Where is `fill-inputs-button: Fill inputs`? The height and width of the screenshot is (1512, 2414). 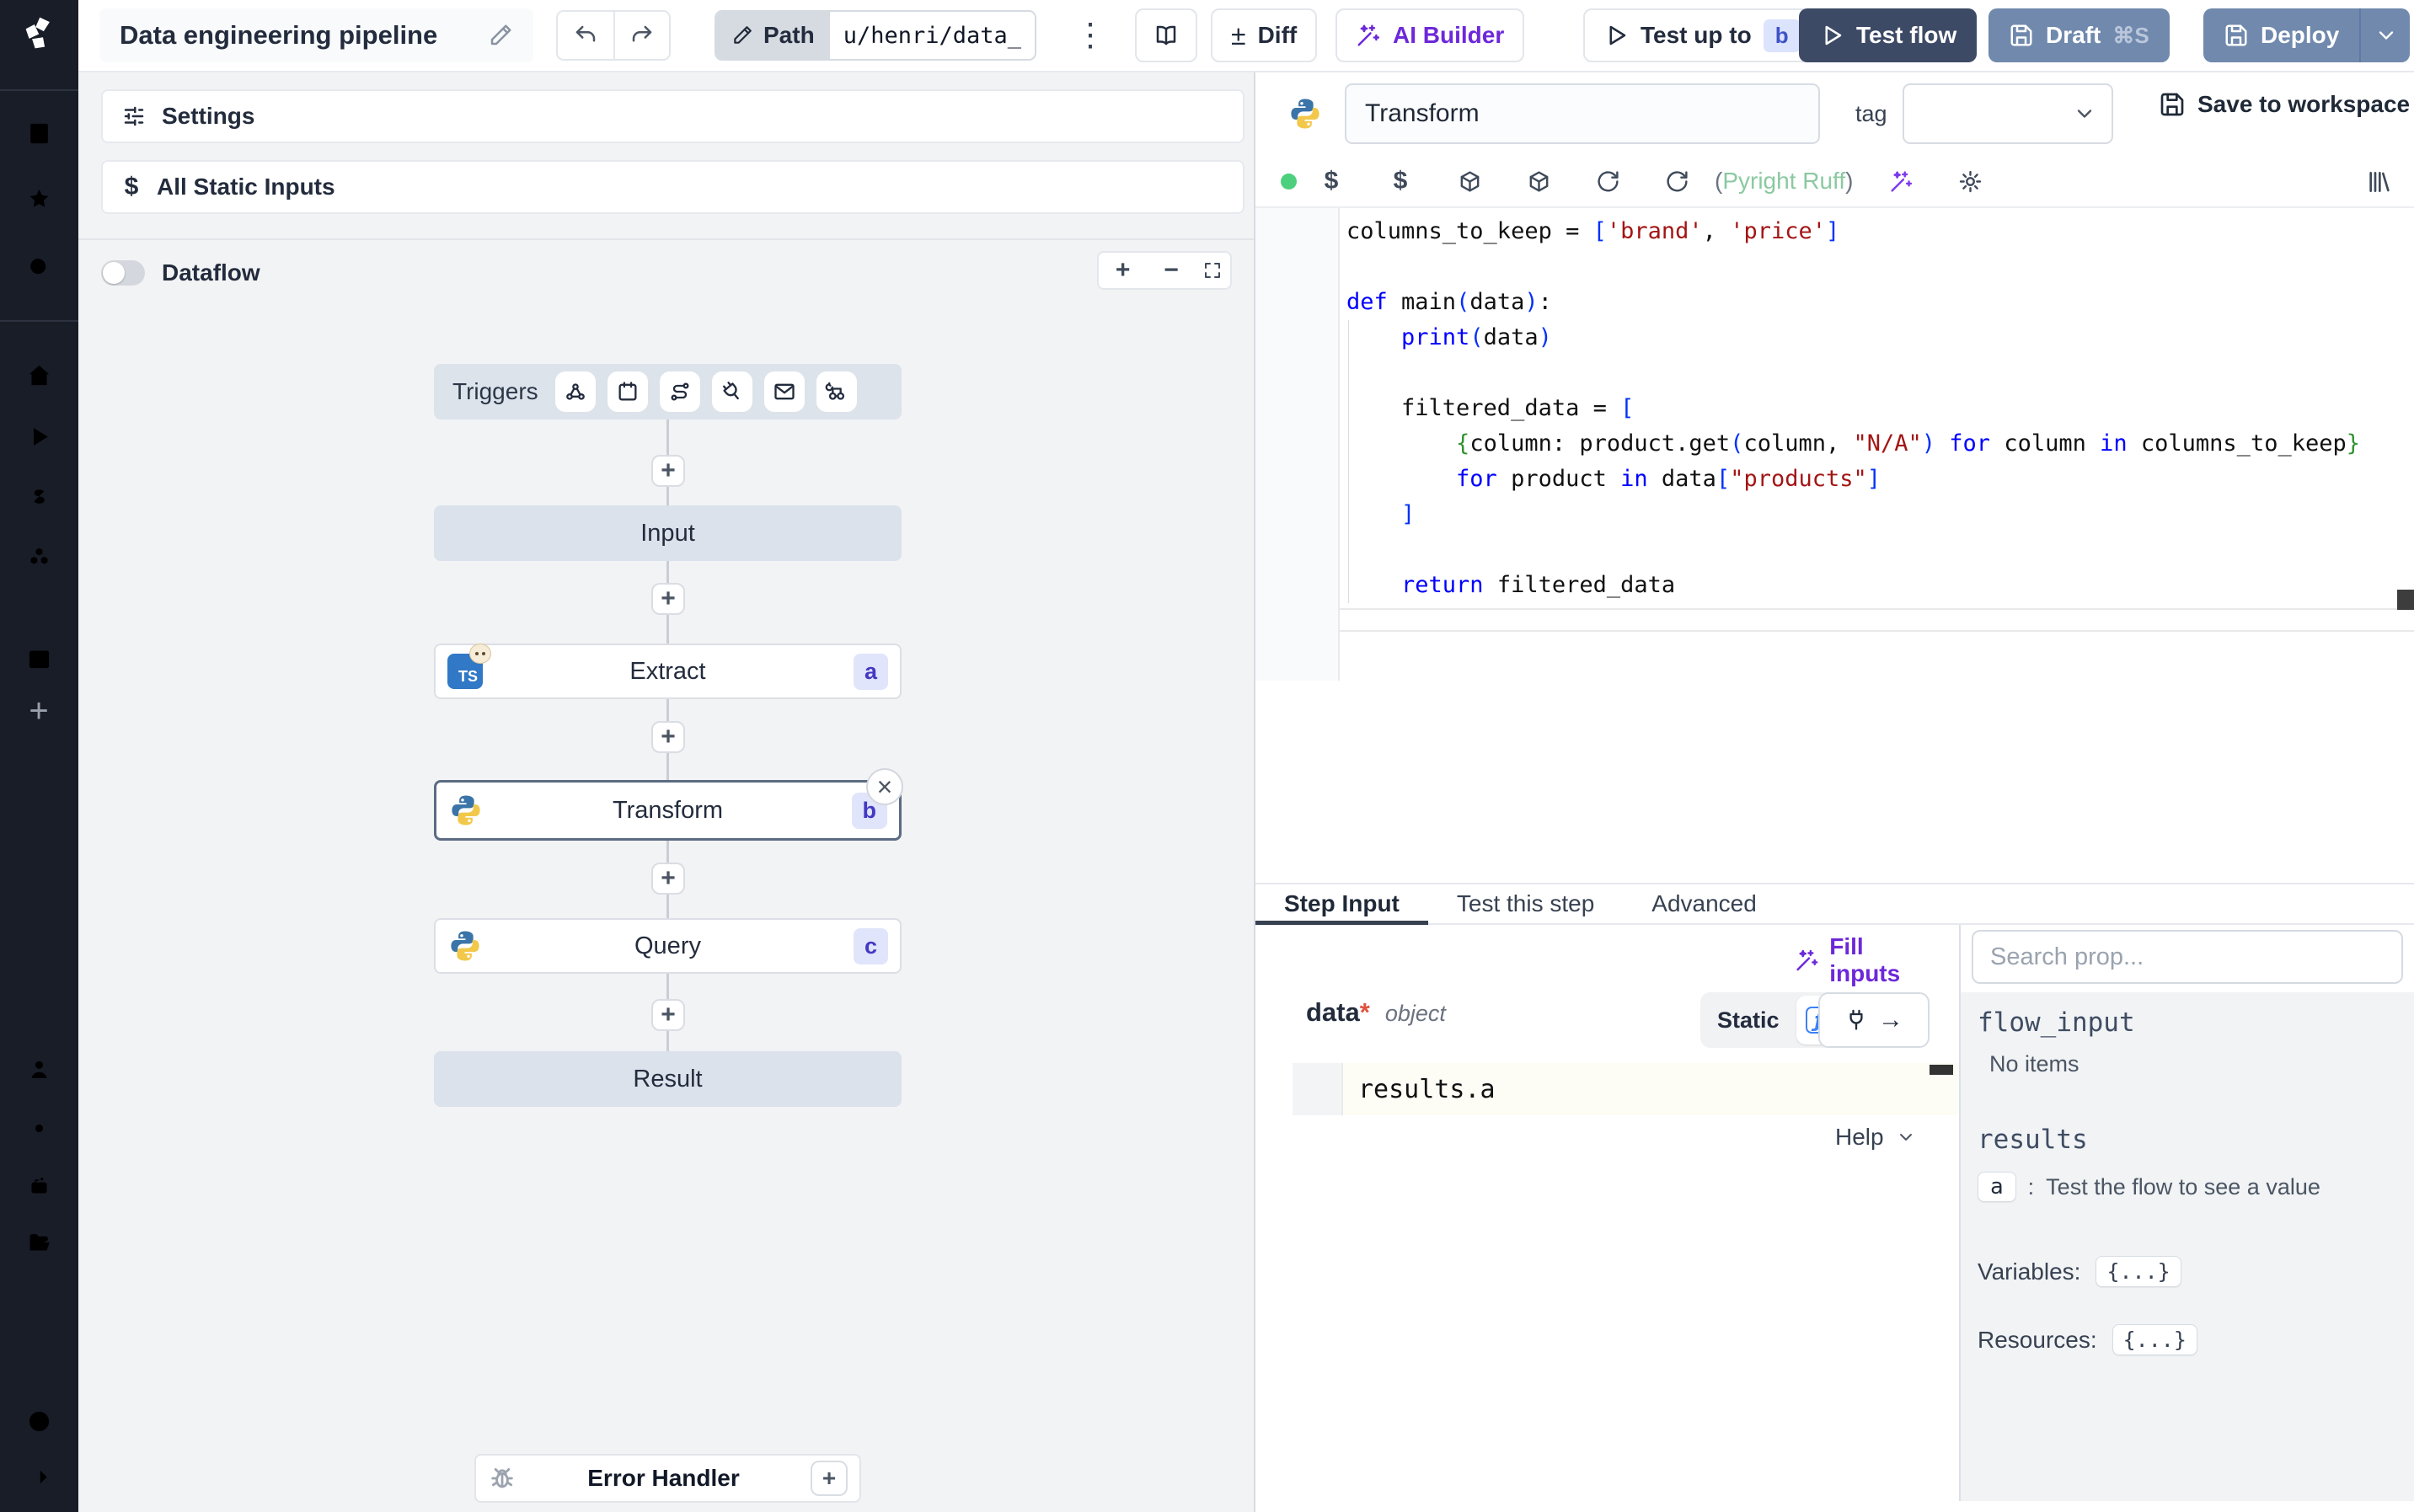 fill-inputs-button: Fill inputs is located at coordinates (1866, 960).